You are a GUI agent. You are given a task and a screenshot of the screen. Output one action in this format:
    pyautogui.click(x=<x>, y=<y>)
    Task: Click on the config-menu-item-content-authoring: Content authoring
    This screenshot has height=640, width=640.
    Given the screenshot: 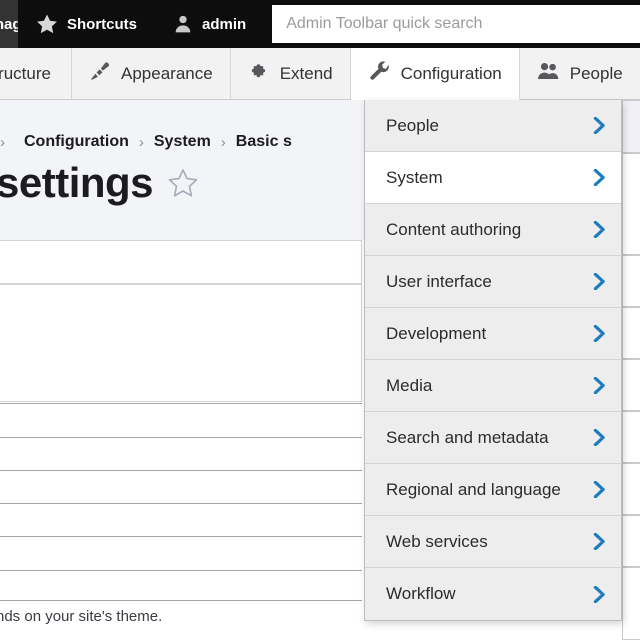 What is the action you would take?
    pyautogui.click(x=493, y=230)
    